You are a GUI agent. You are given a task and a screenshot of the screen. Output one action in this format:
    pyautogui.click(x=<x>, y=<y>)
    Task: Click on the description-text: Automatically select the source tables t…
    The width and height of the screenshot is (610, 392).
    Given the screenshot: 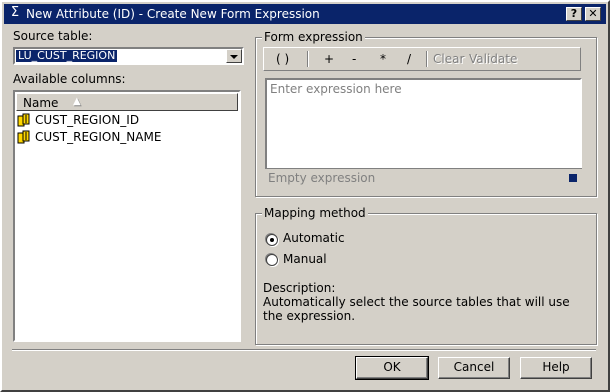 What is the action you would take?
    pyautogui.click(x=416, y=309)
    